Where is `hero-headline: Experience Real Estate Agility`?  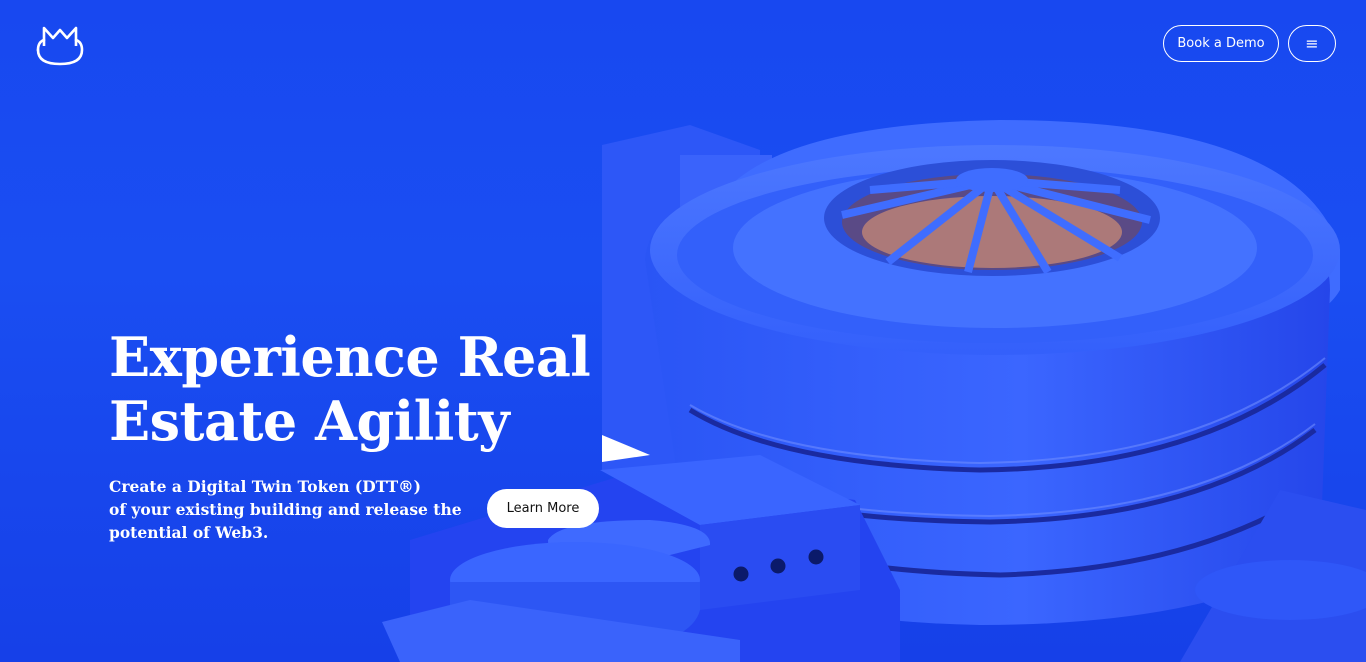 hero-headline: Experience Real Estate Agility is located at coordinates (350, 389).